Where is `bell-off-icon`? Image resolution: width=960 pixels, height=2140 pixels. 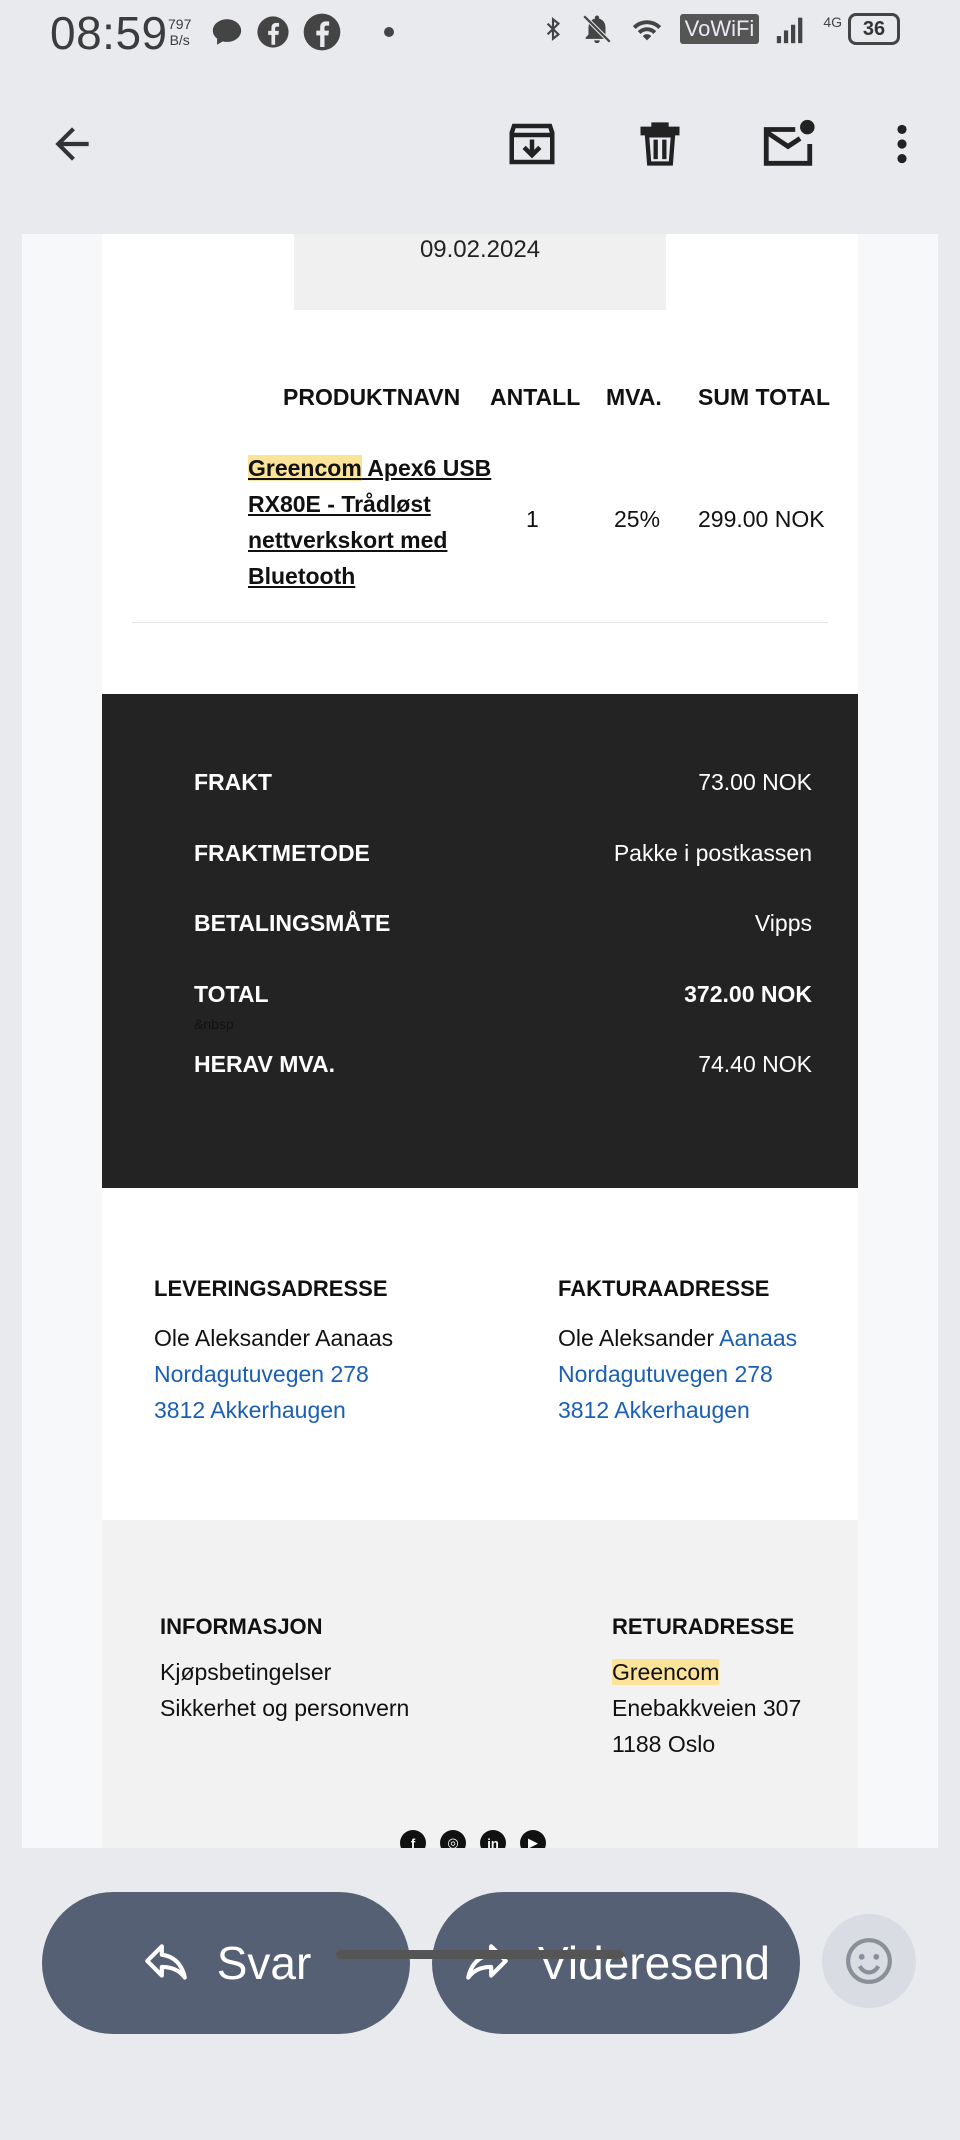 bell-off-icon is located at coordinates (596, 29).